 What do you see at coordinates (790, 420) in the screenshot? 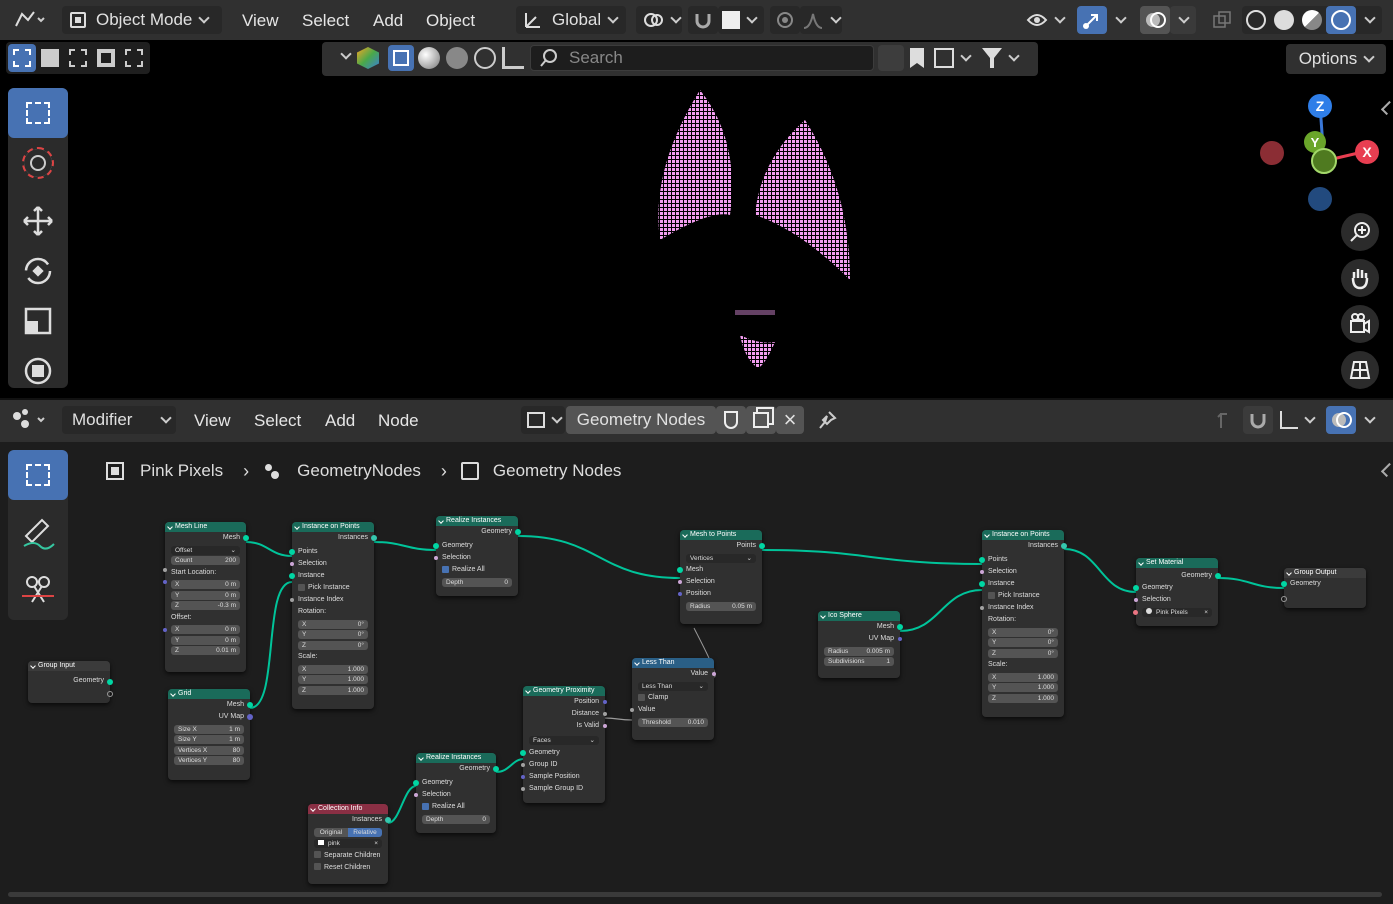
I see `unlink-tree-button: ×` at bounding box center [790, 420].